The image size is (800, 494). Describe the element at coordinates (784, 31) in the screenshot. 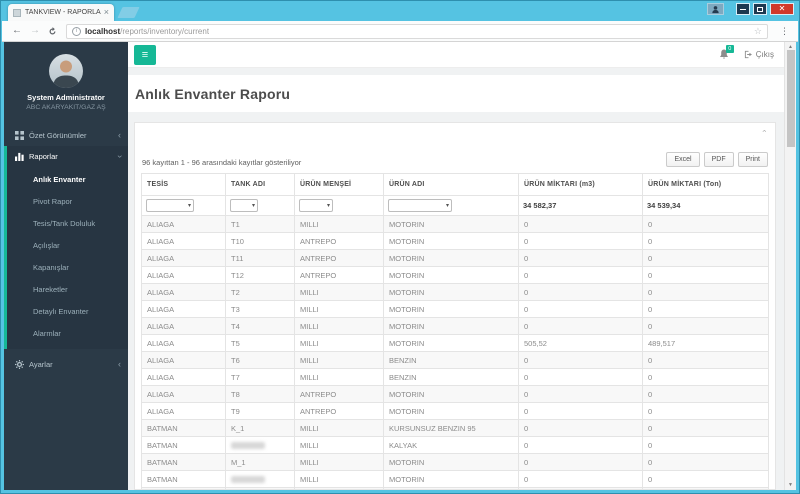

I see `browser-menu-icon: ⋮` at that location.